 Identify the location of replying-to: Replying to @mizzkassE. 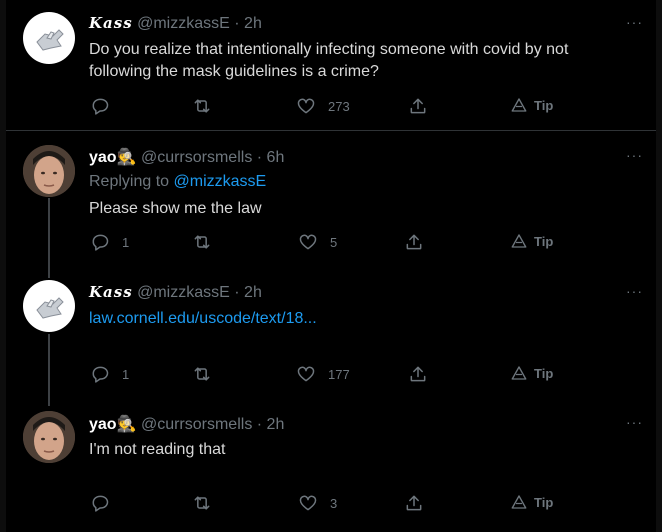
(177, 182).